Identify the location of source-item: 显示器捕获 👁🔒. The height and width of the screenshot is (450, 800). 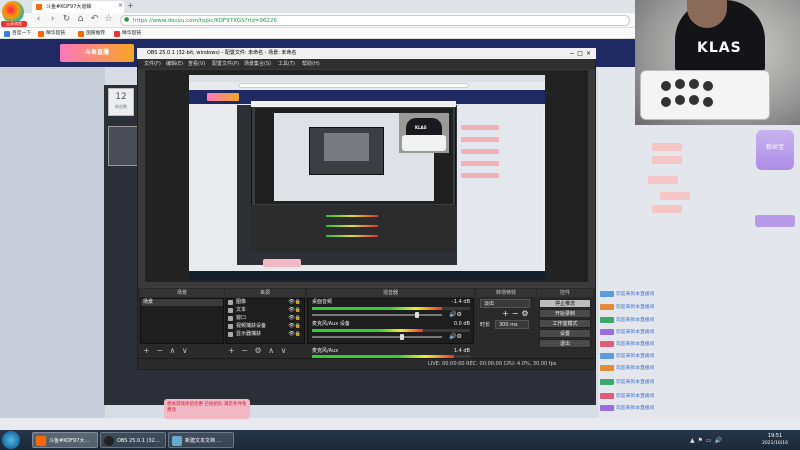
(264, 334).